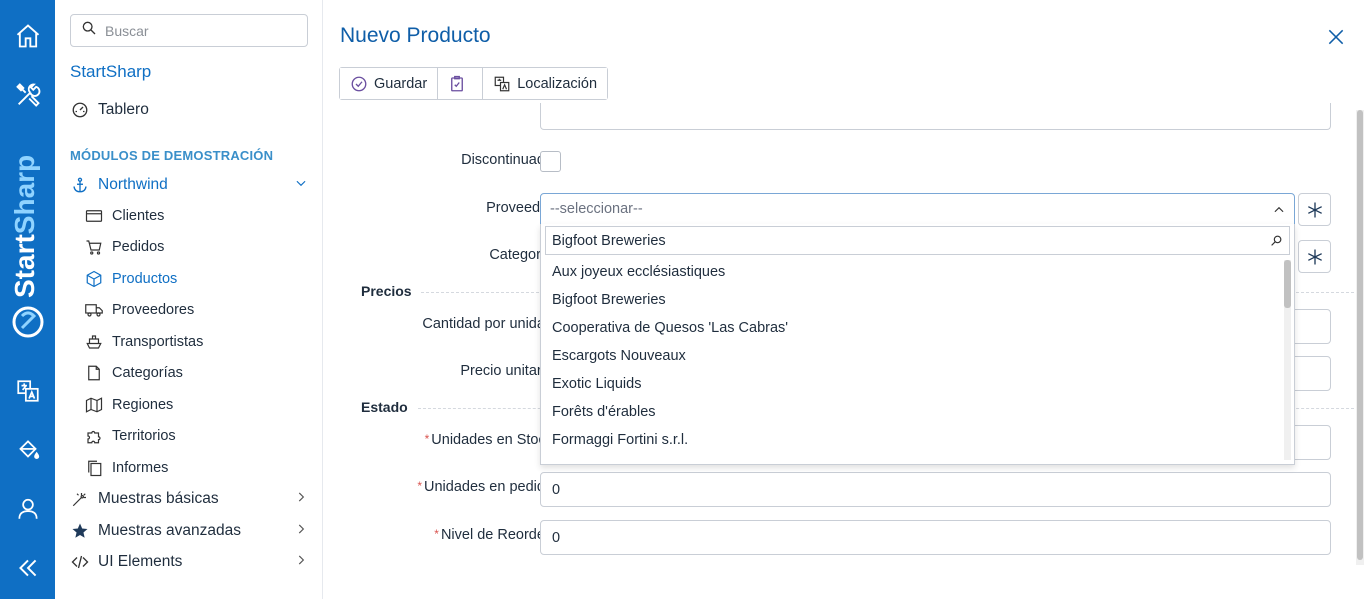 This screenshot has width=1366, height=599. What do you see at coordinates (140, 561) in the screenshot?
I see `sidebar-item-label: UI Elements` at bounding box center [140, 561].